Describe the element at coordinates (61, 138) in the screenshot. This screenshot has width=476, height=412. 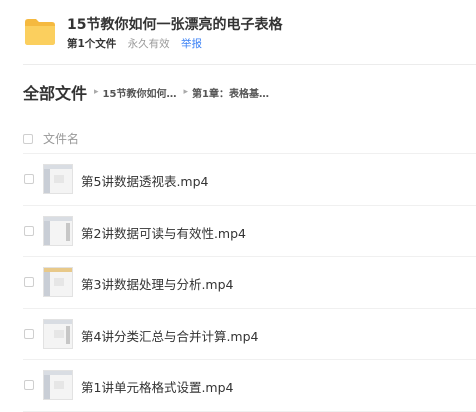
I see `column-header-filename: 文件名` at that location.